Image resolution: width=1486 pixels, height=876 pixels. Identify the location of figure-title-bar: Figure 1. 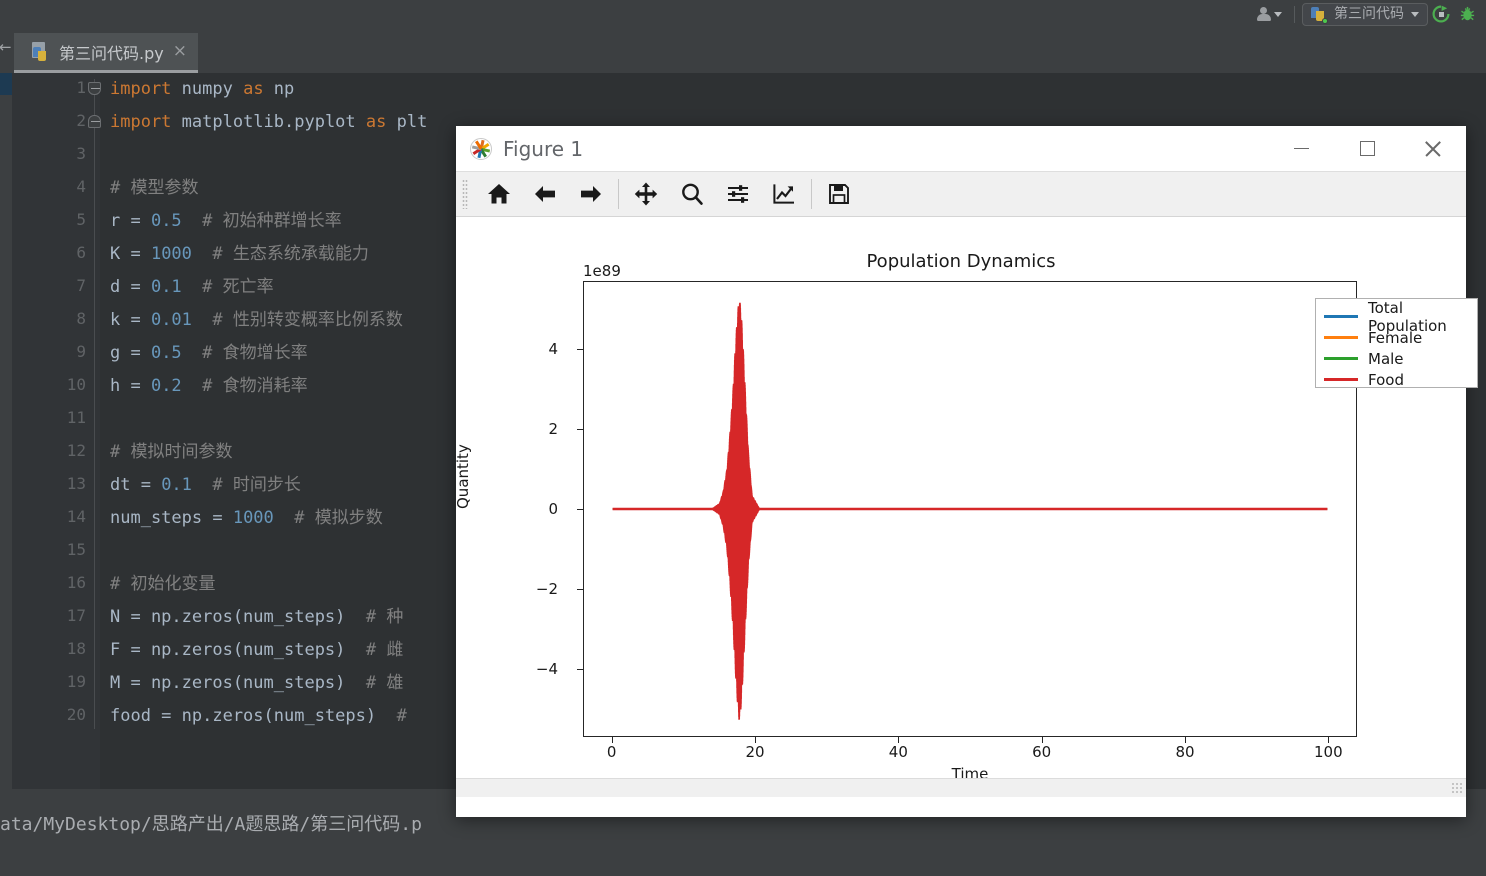
(961, 148).